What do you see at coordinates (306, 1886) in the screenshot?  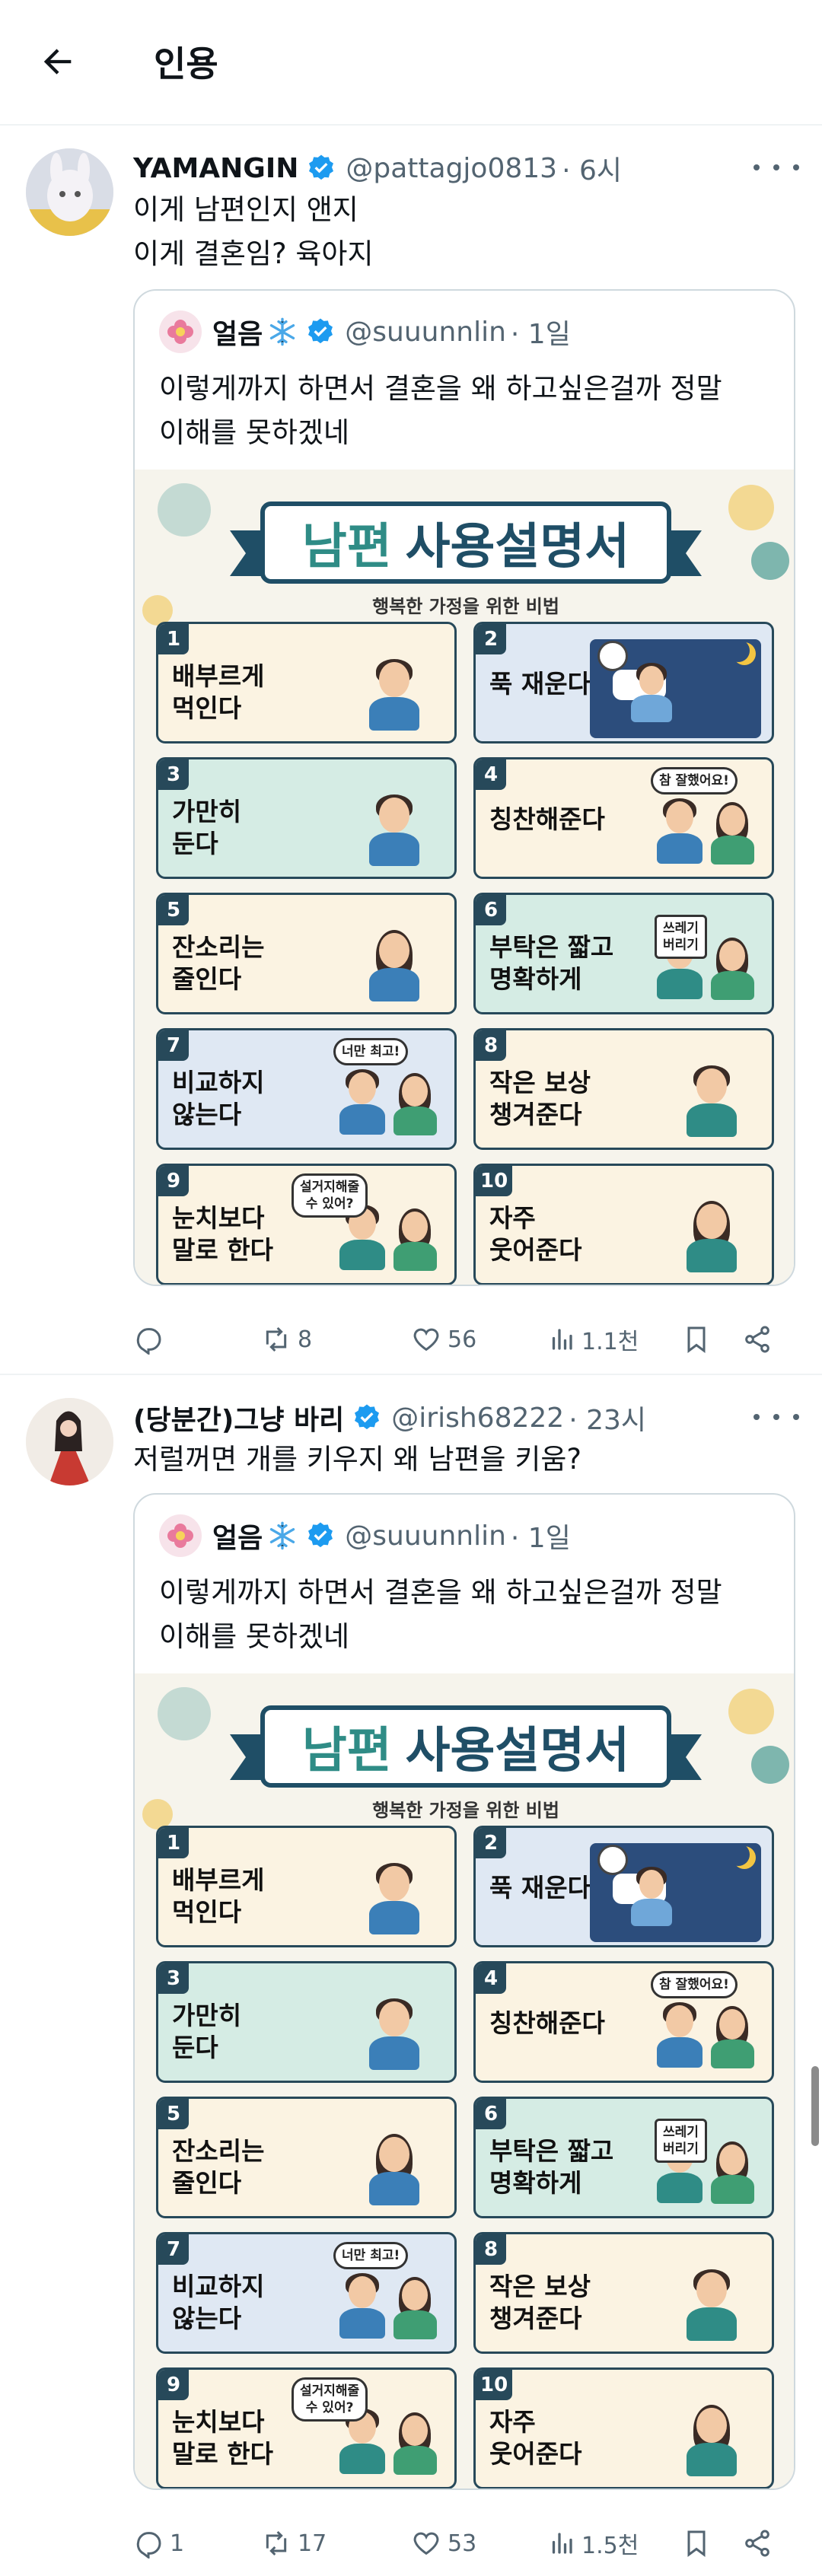 I see `tip-card: 1 배부르게 먹인다` at bounding box center [306, 1886].